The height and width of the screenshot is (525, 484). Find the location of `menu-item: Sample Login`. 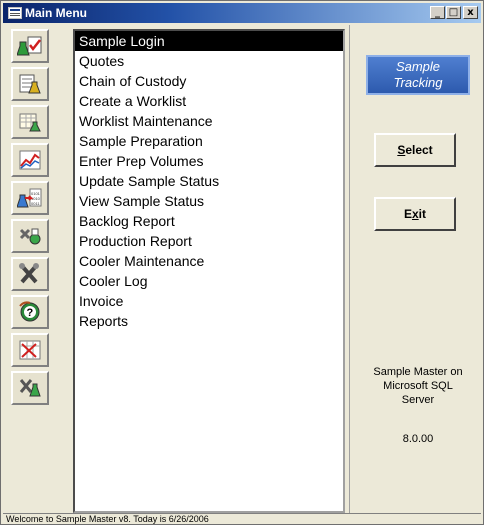

menu-item: Sample Login is located at coordinates (209, 41).